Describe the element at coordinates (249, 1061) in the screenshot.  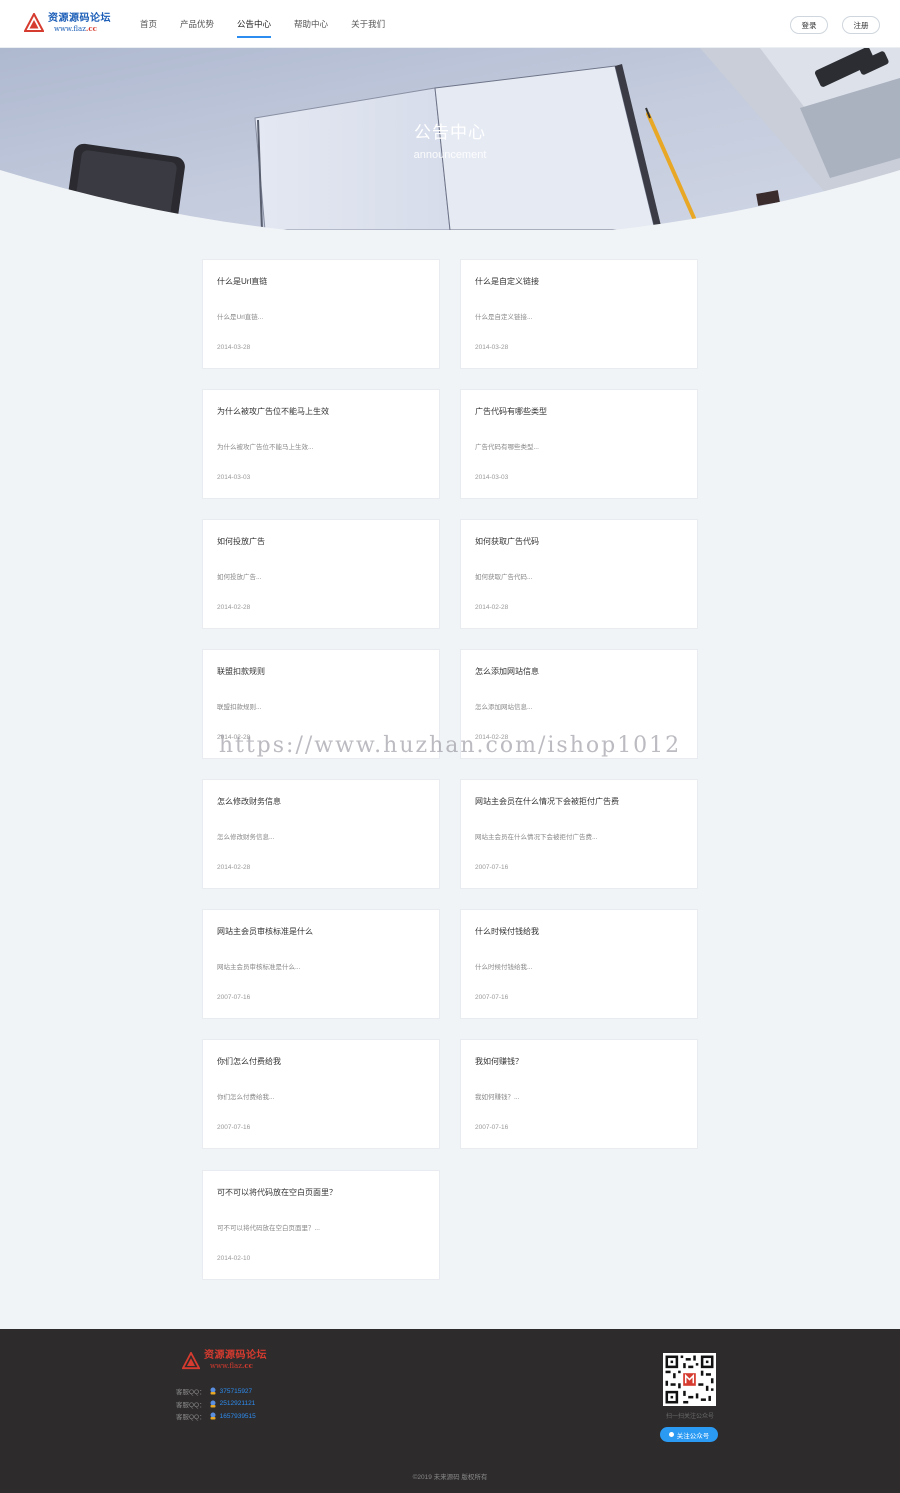
I see `announcement-title: 你们怎么付费给我` at that location.